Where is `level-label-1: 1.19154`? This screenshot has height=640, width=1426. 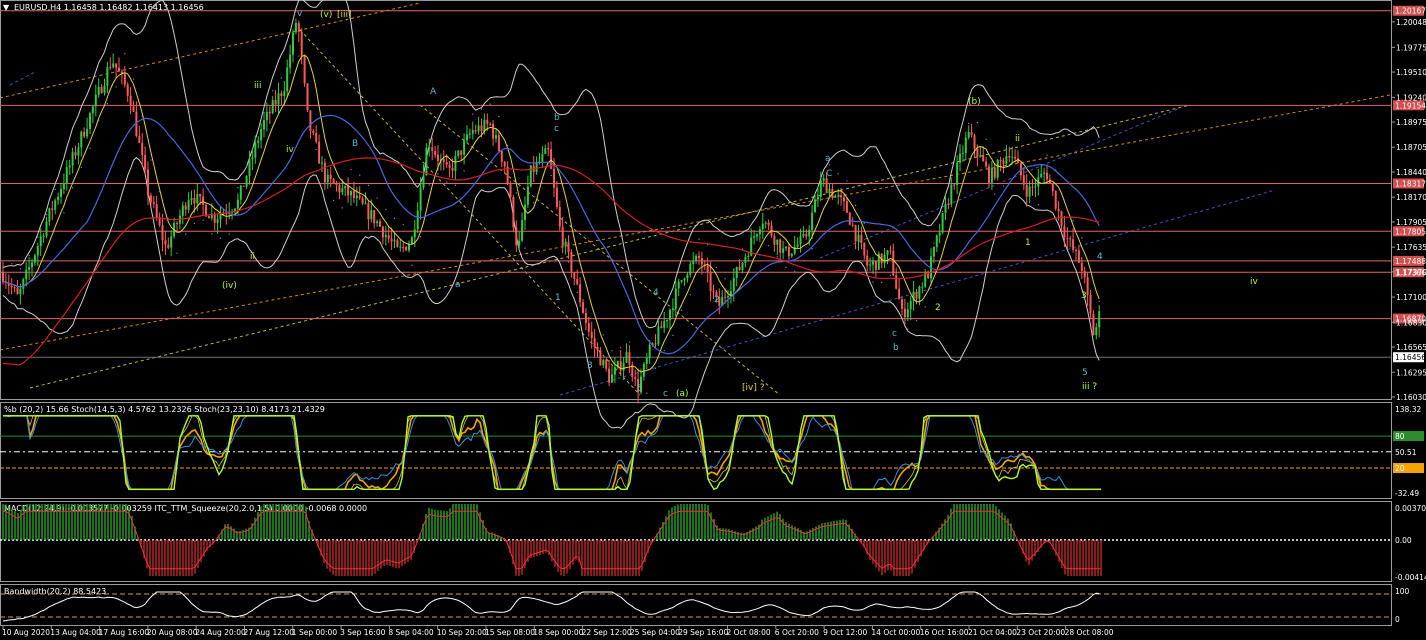
level-label-1: 1.19154 is located at coordinates (1410, 105).